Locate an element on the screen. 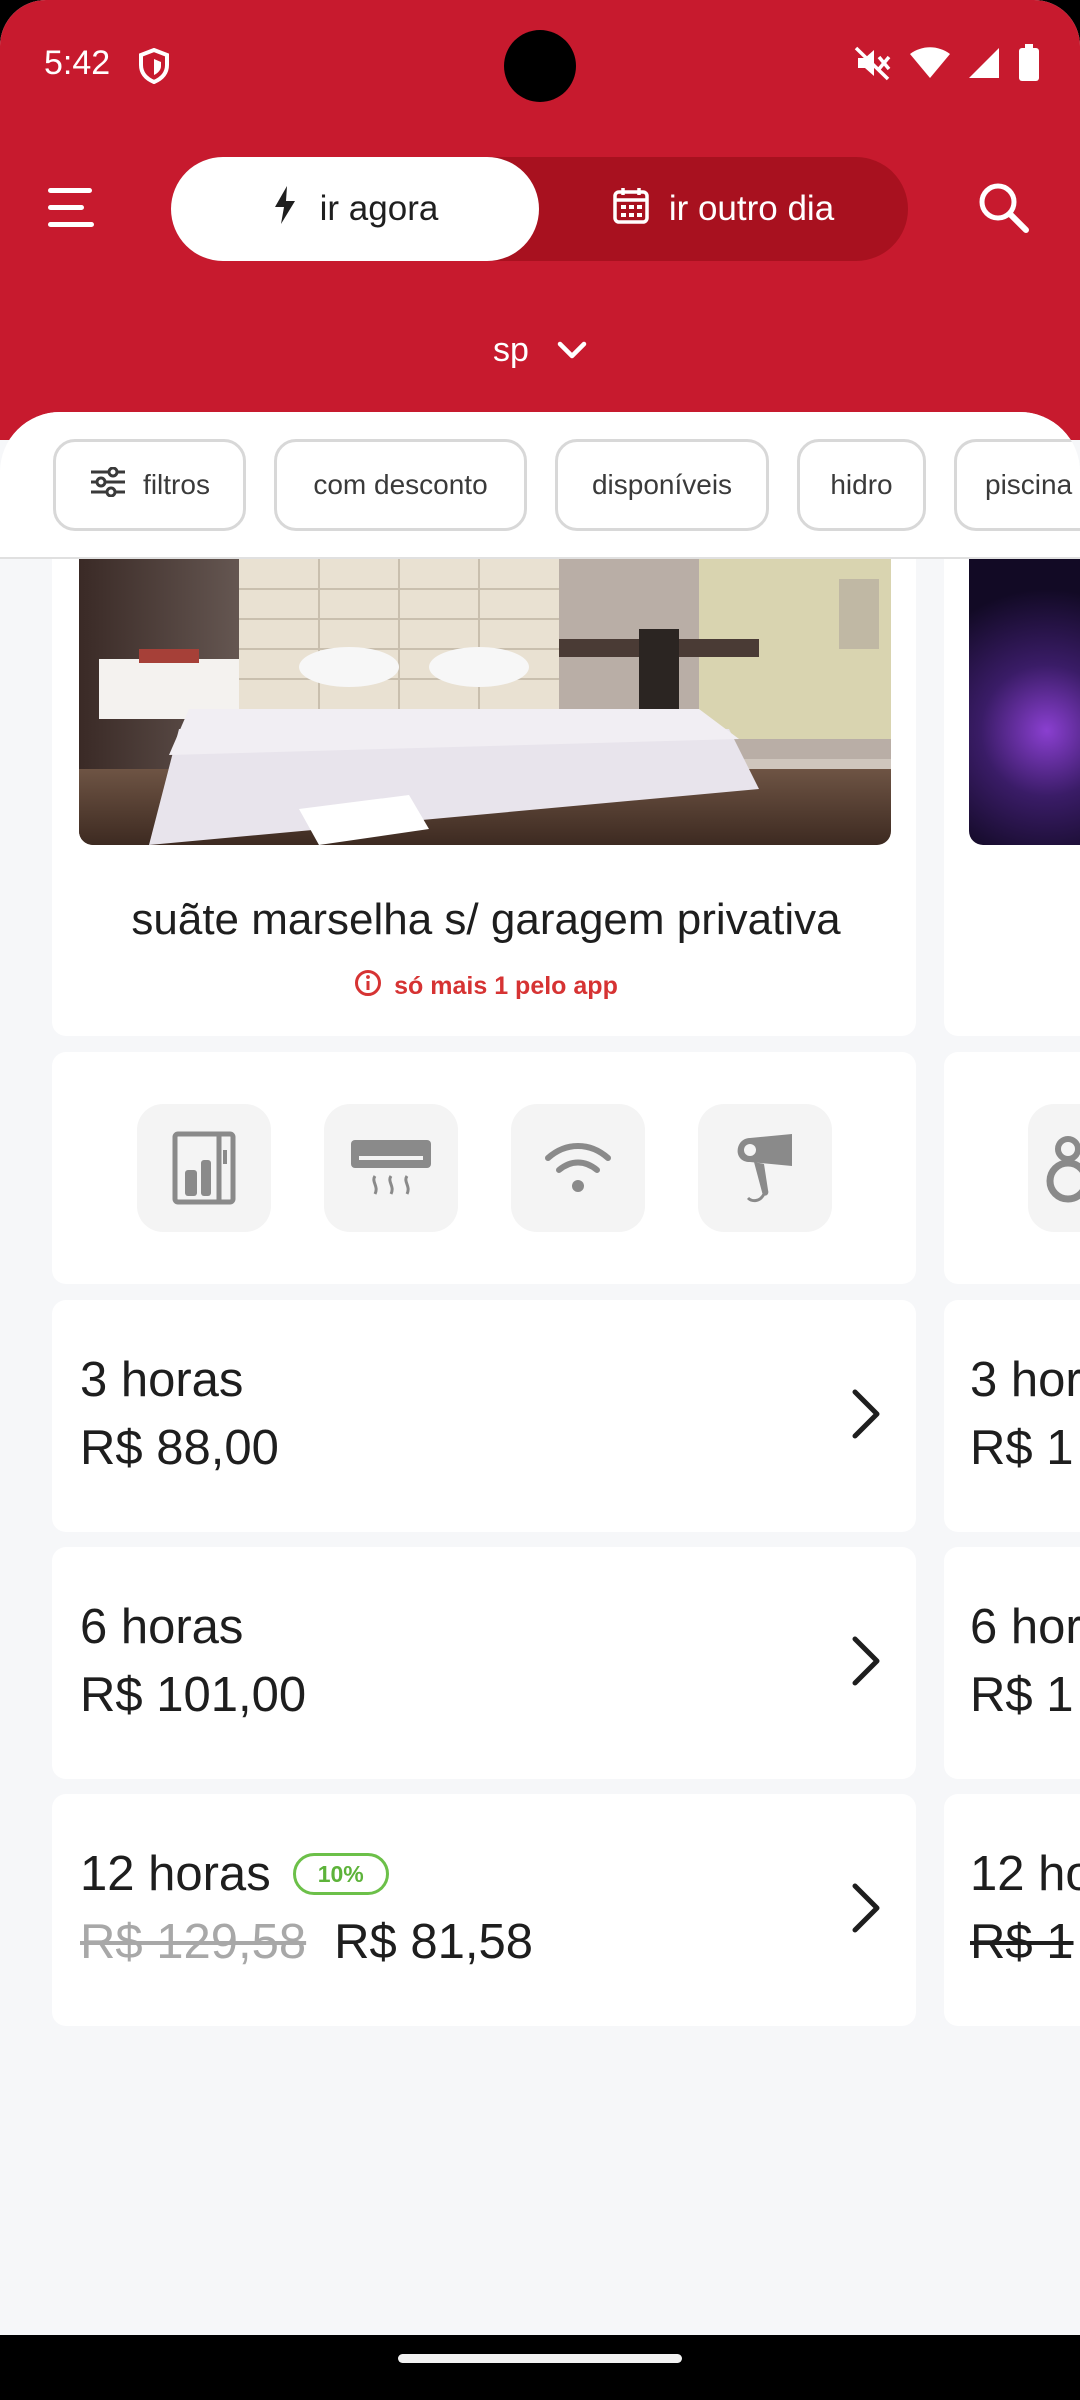 The image size is (1080, 2400). chip-label: disponíveis is located at coordinates (662, 484).